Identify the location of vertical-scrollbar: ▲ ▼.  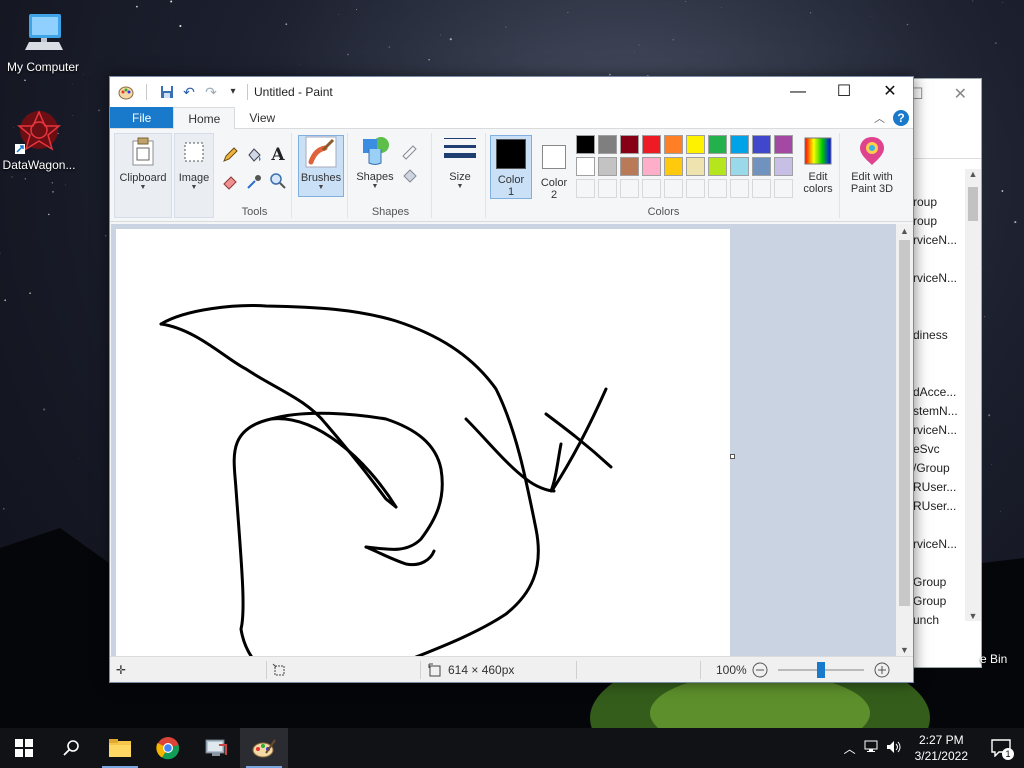
(904, 440).